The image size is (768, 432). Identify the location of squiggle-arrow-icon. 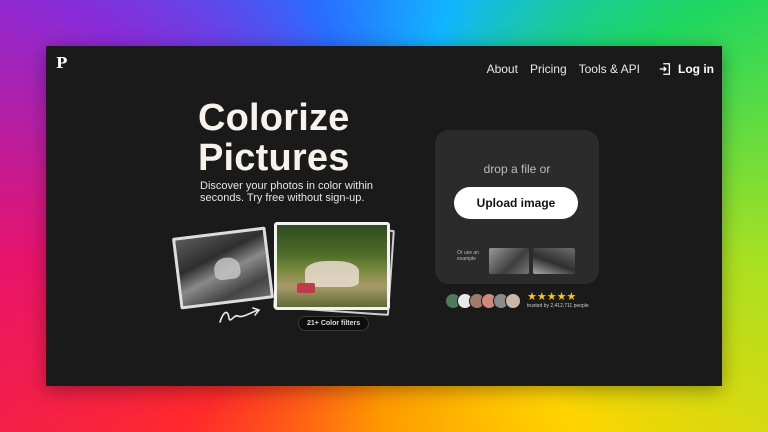
(240, 315).